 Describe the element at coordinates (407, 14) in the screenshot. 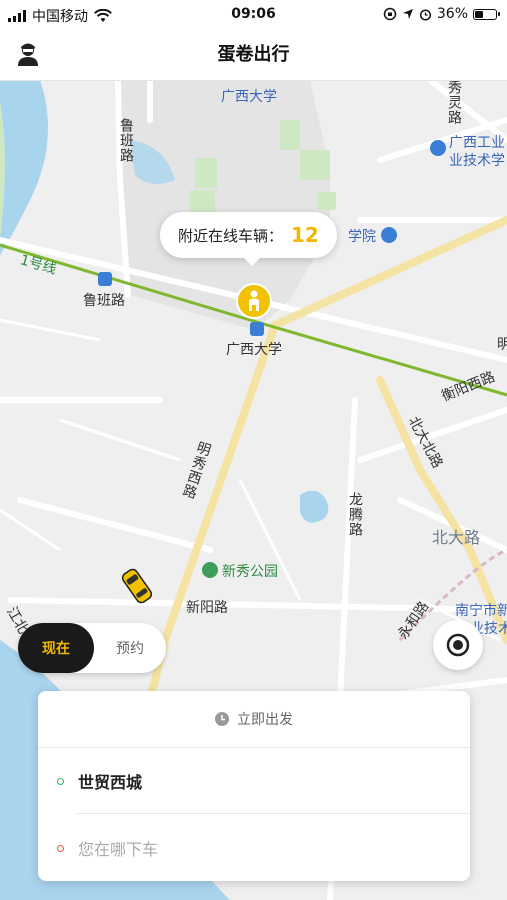

I see `location-arrow-icon` at that location.